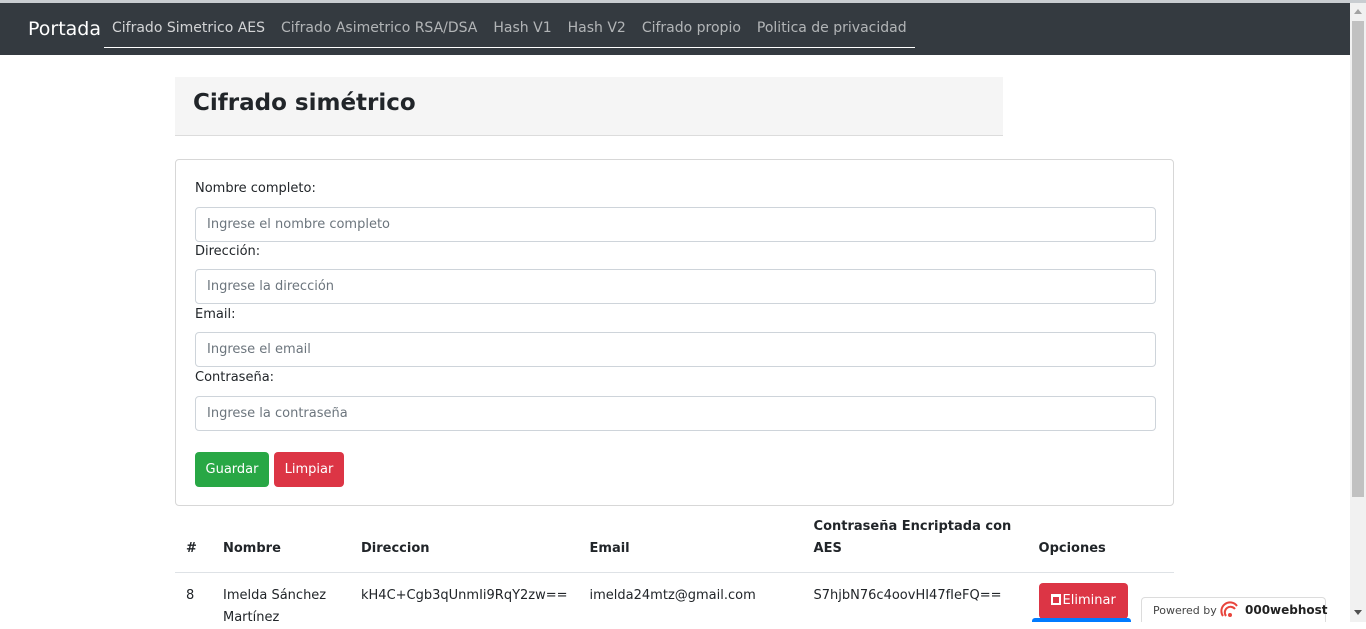  Describe the element at coordinates (281, 544) in the screenshot. I see `col-header-name: Nombre` at that location.